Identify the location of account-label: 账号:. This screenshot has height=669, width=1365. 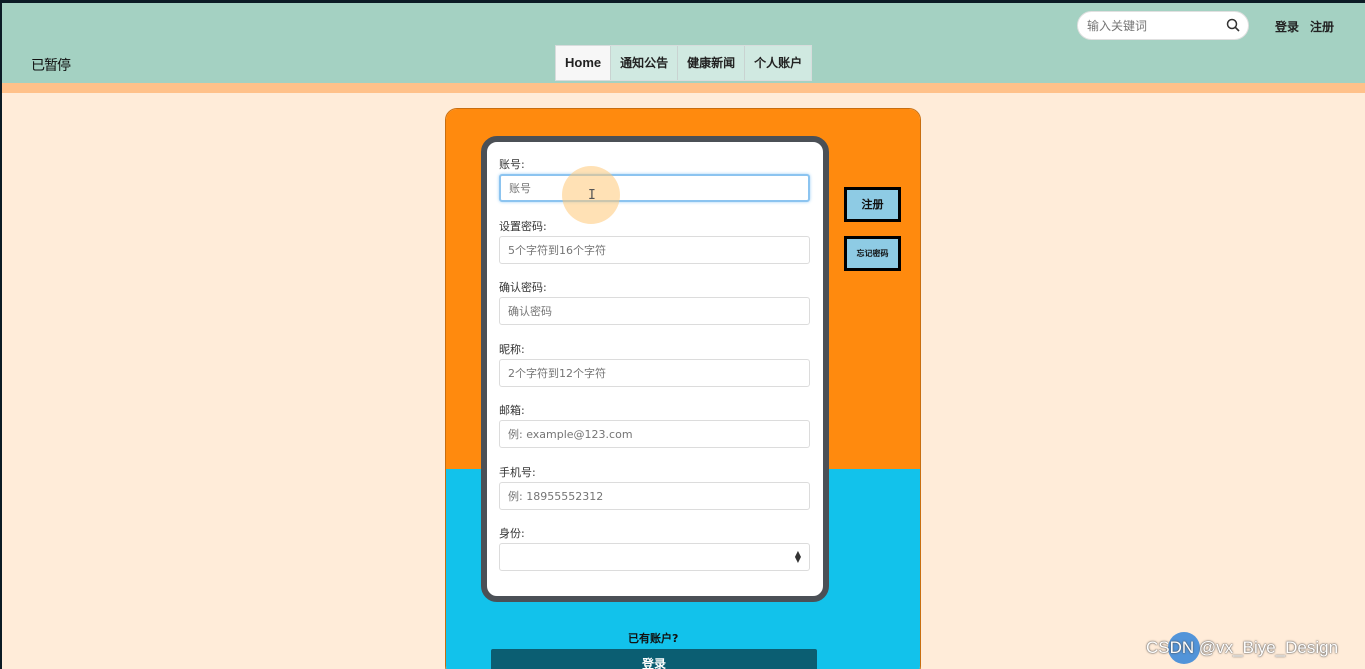
(512, 164).